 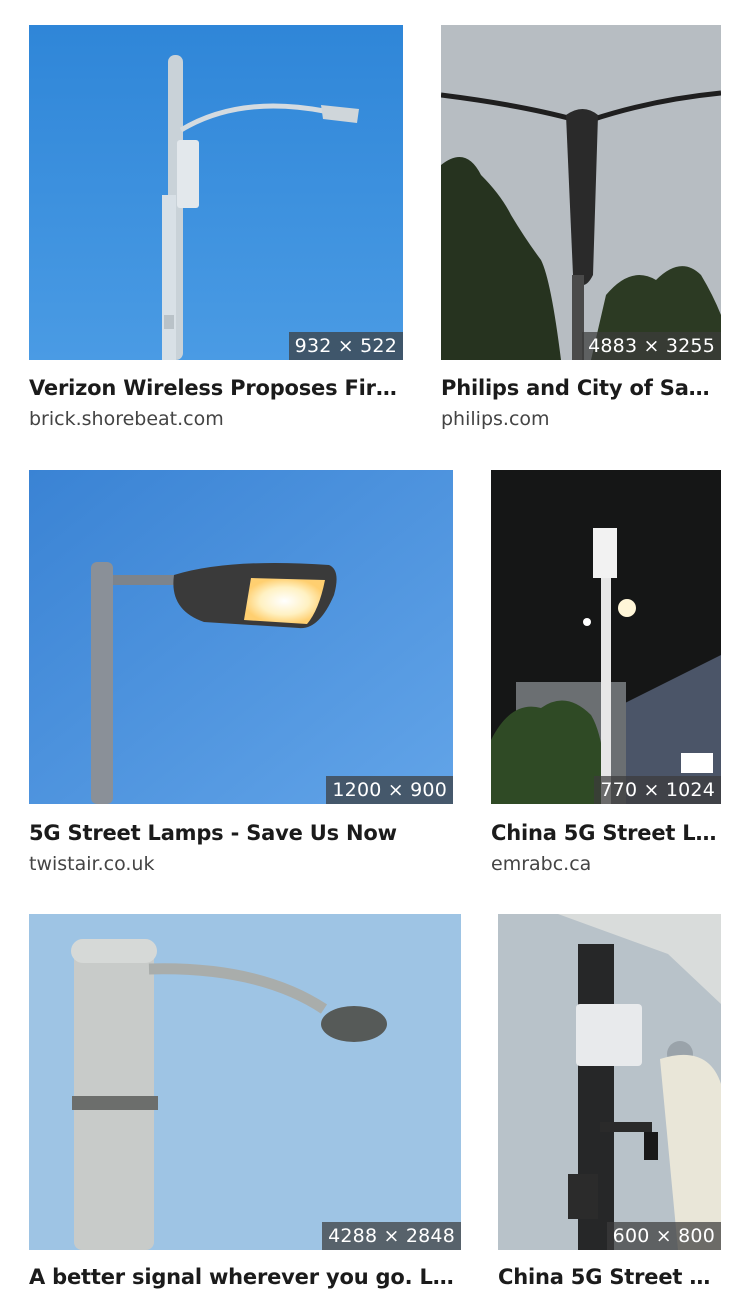 What do you see at coordinates (391, 1236) in the screenshot?
I see `image-dimensions-badge: 4288 × 2848` at bounding box center [391, 1236].